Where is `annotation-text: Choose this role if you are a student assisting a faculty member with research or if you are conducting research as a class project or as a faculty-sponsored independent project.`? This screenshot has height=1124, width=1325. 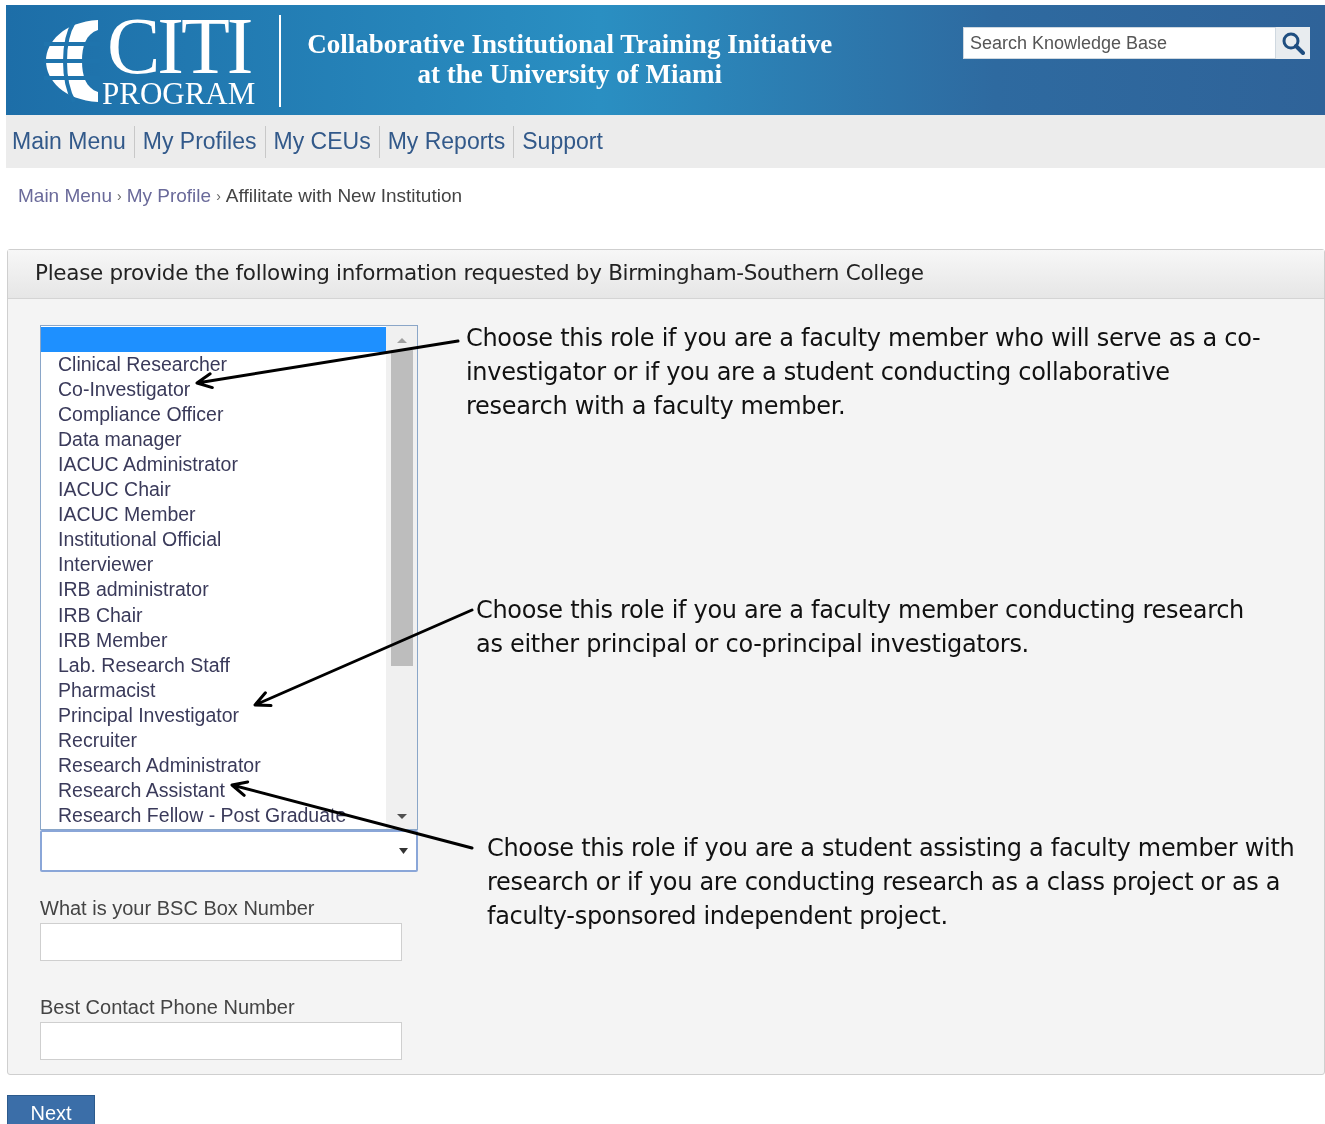
annotation-text: Choose this role if you are a student assisting a faculty member with research or if you are conducting research as a class project or as a faculty-sponsored independent project. is located at coordinates (891, 882).